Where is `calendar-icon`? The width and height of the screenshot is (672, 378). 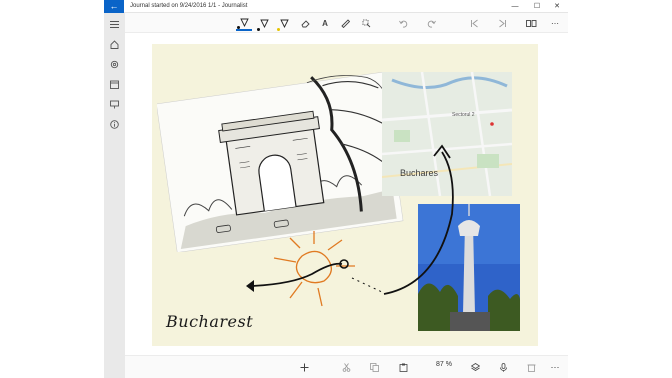
calendar-icon is located at coordinates (114, 84).